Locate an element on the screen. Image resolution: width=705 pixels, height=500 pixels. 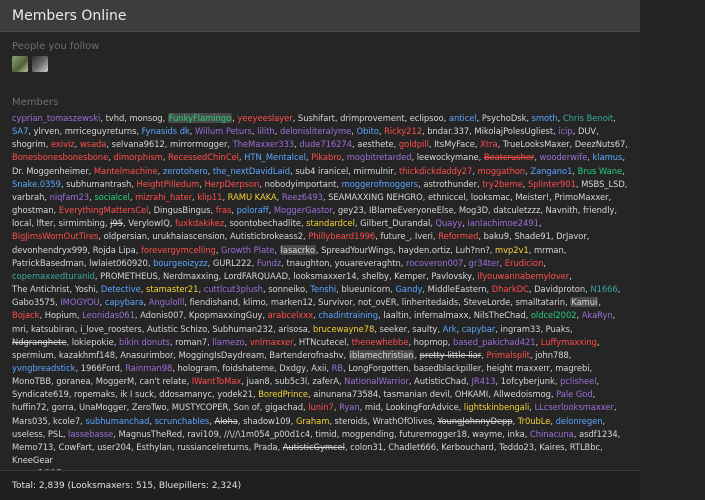
member-link: Pale God is located at coordinates (574, 394).